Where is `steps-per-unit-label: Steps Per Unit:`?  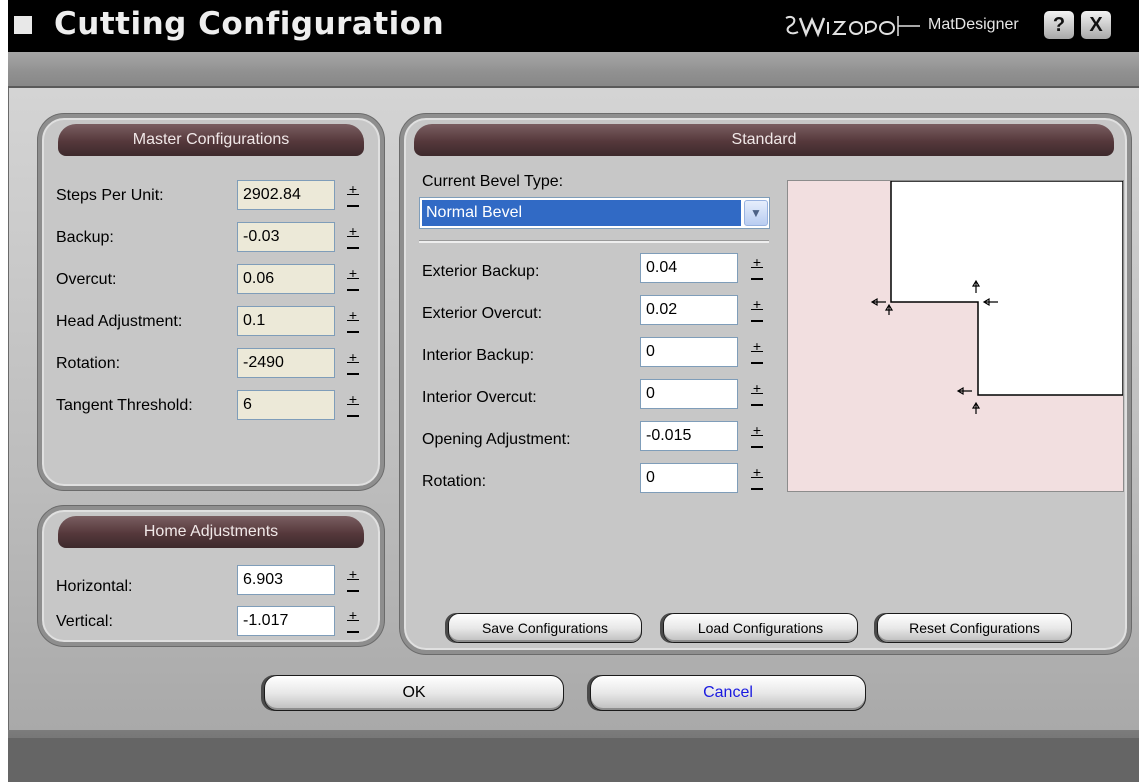
steps-per-unit-label: Steps Per Unit: is located at coordinates (110, 195).